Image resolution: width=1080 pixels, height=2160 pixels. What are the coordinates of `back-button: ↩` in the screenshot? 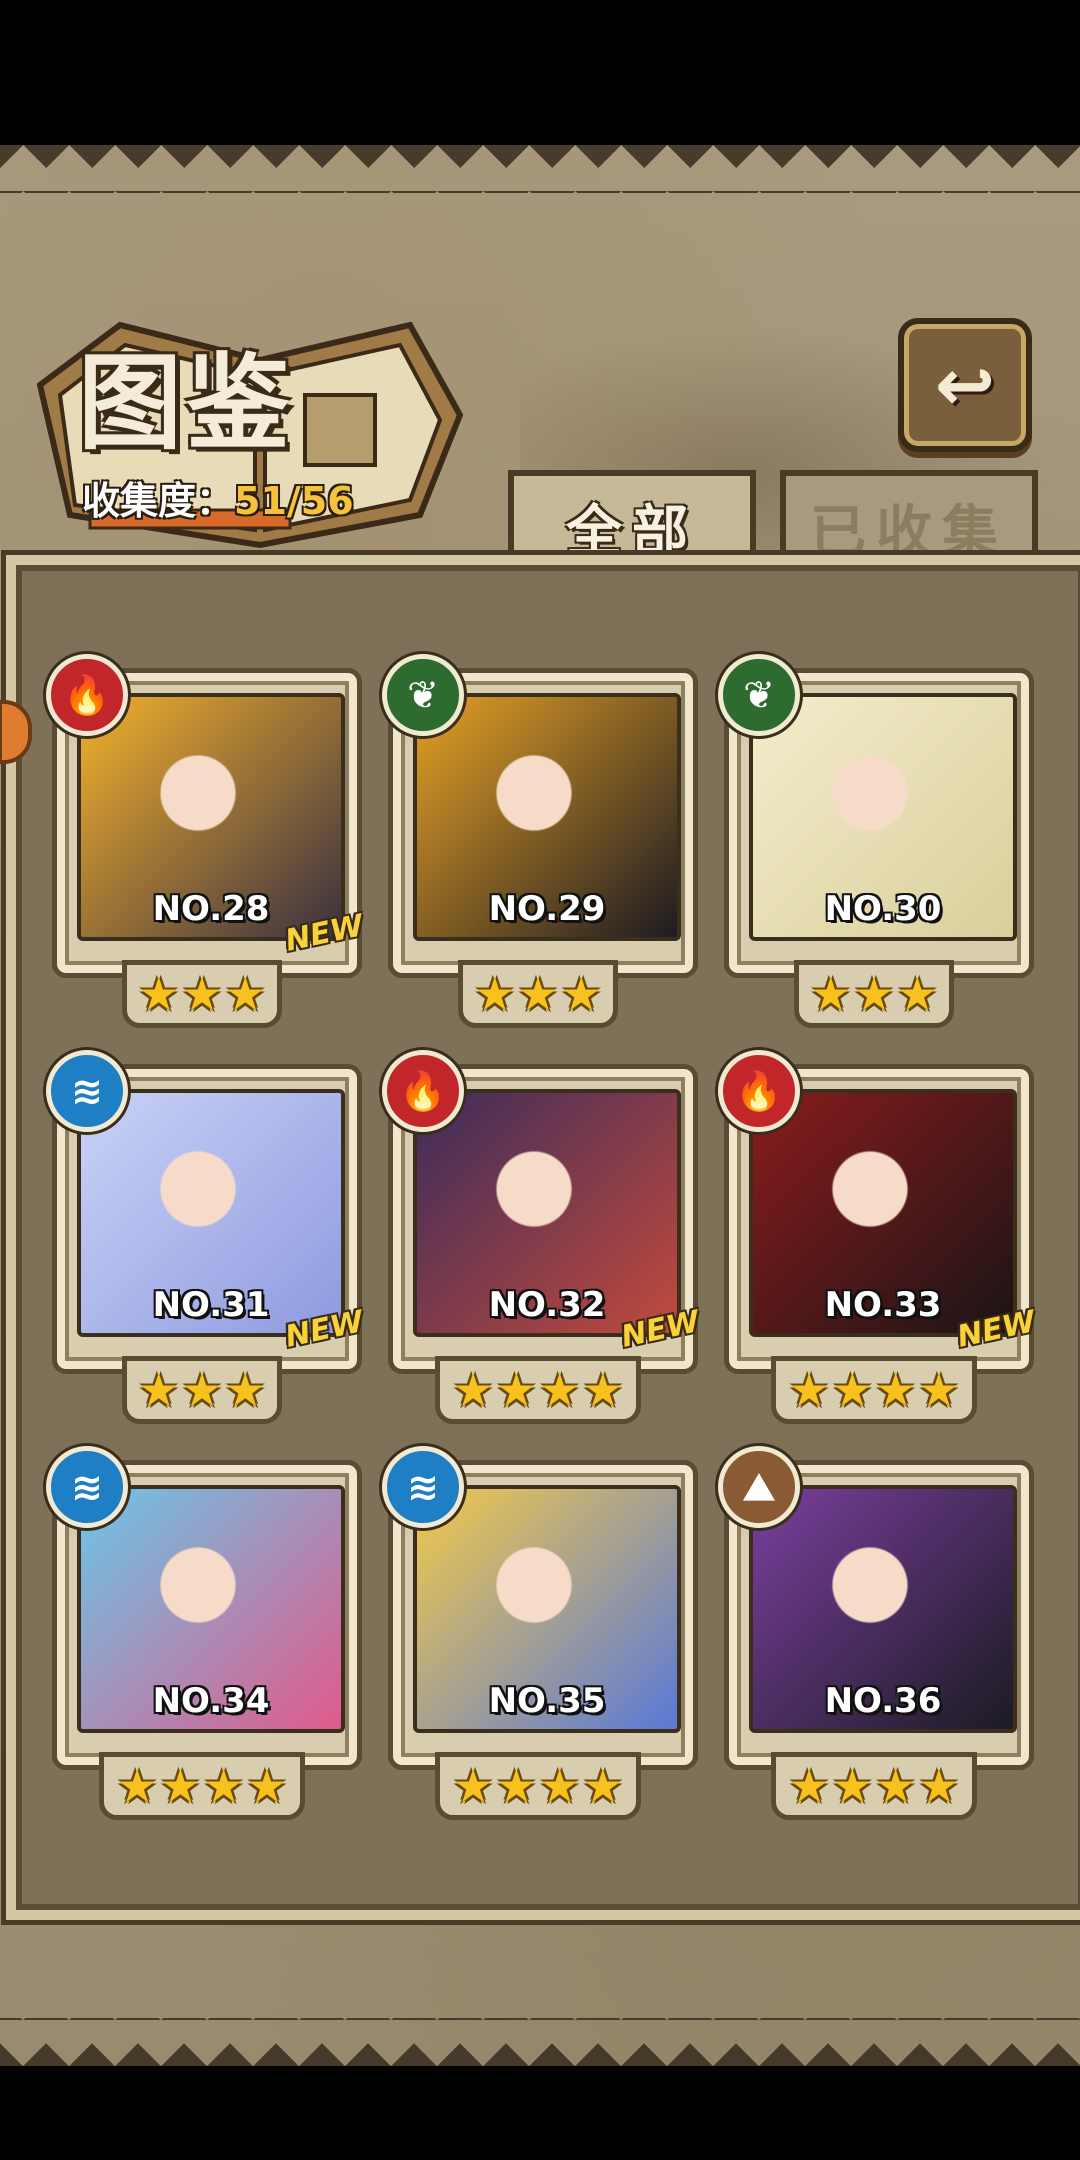 It's located at (965, 385).